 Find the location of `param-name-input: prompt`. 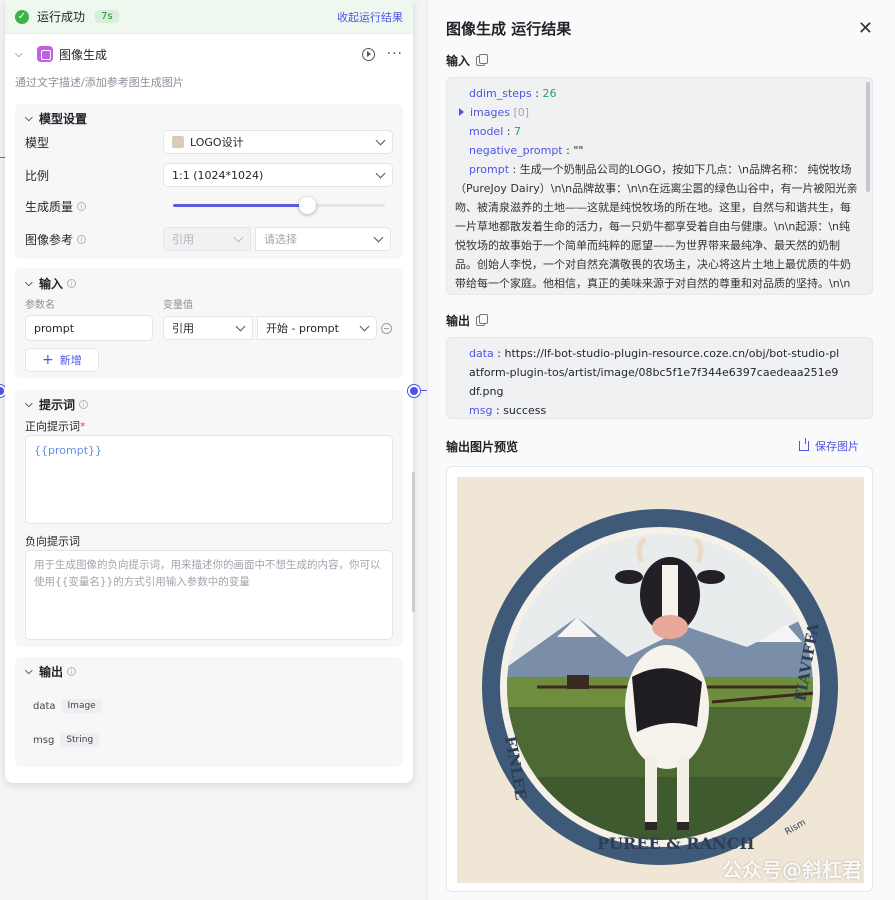

param-name-input: prompt is located at coordinates (89, 328).